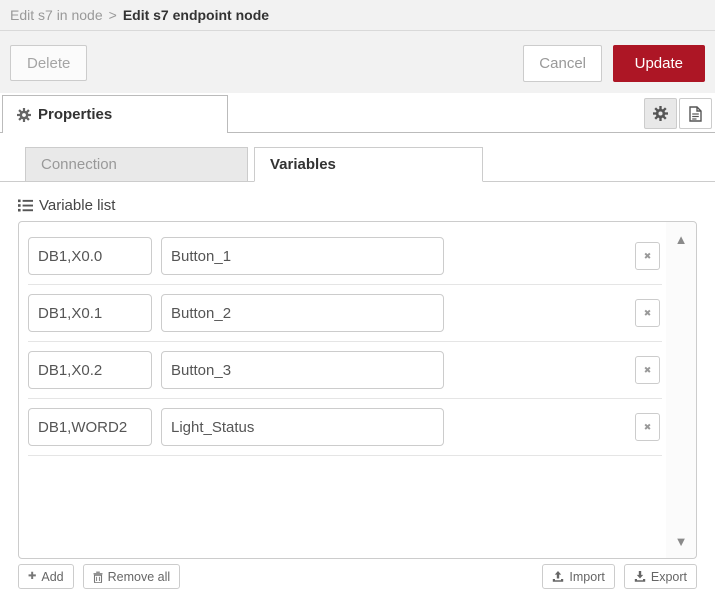 The width and height of the screenshot is (715, 609). I want to click on remove-all-button: Remove all, so click(131, 576).